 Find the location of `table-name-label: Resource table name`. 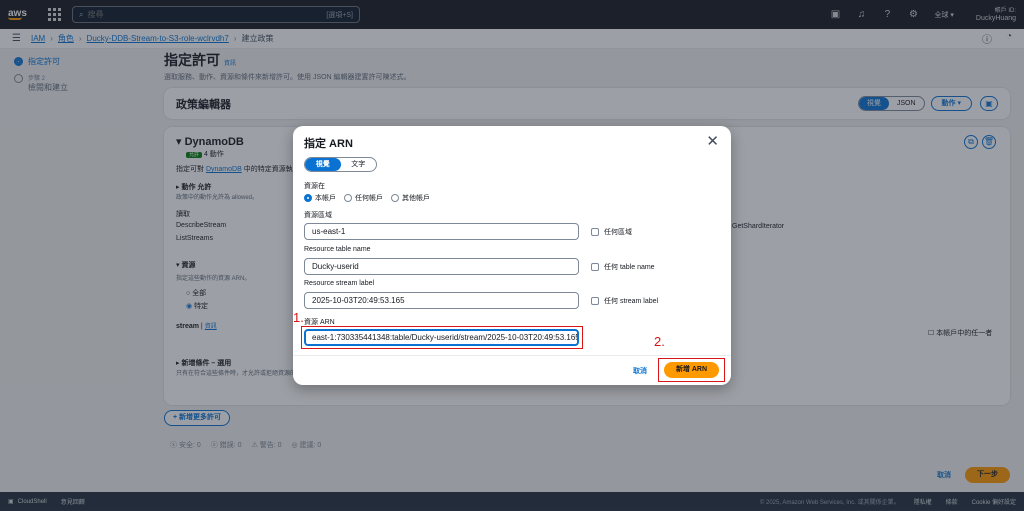

table-name-label: Resource table name is located at coordinates (337, 249).